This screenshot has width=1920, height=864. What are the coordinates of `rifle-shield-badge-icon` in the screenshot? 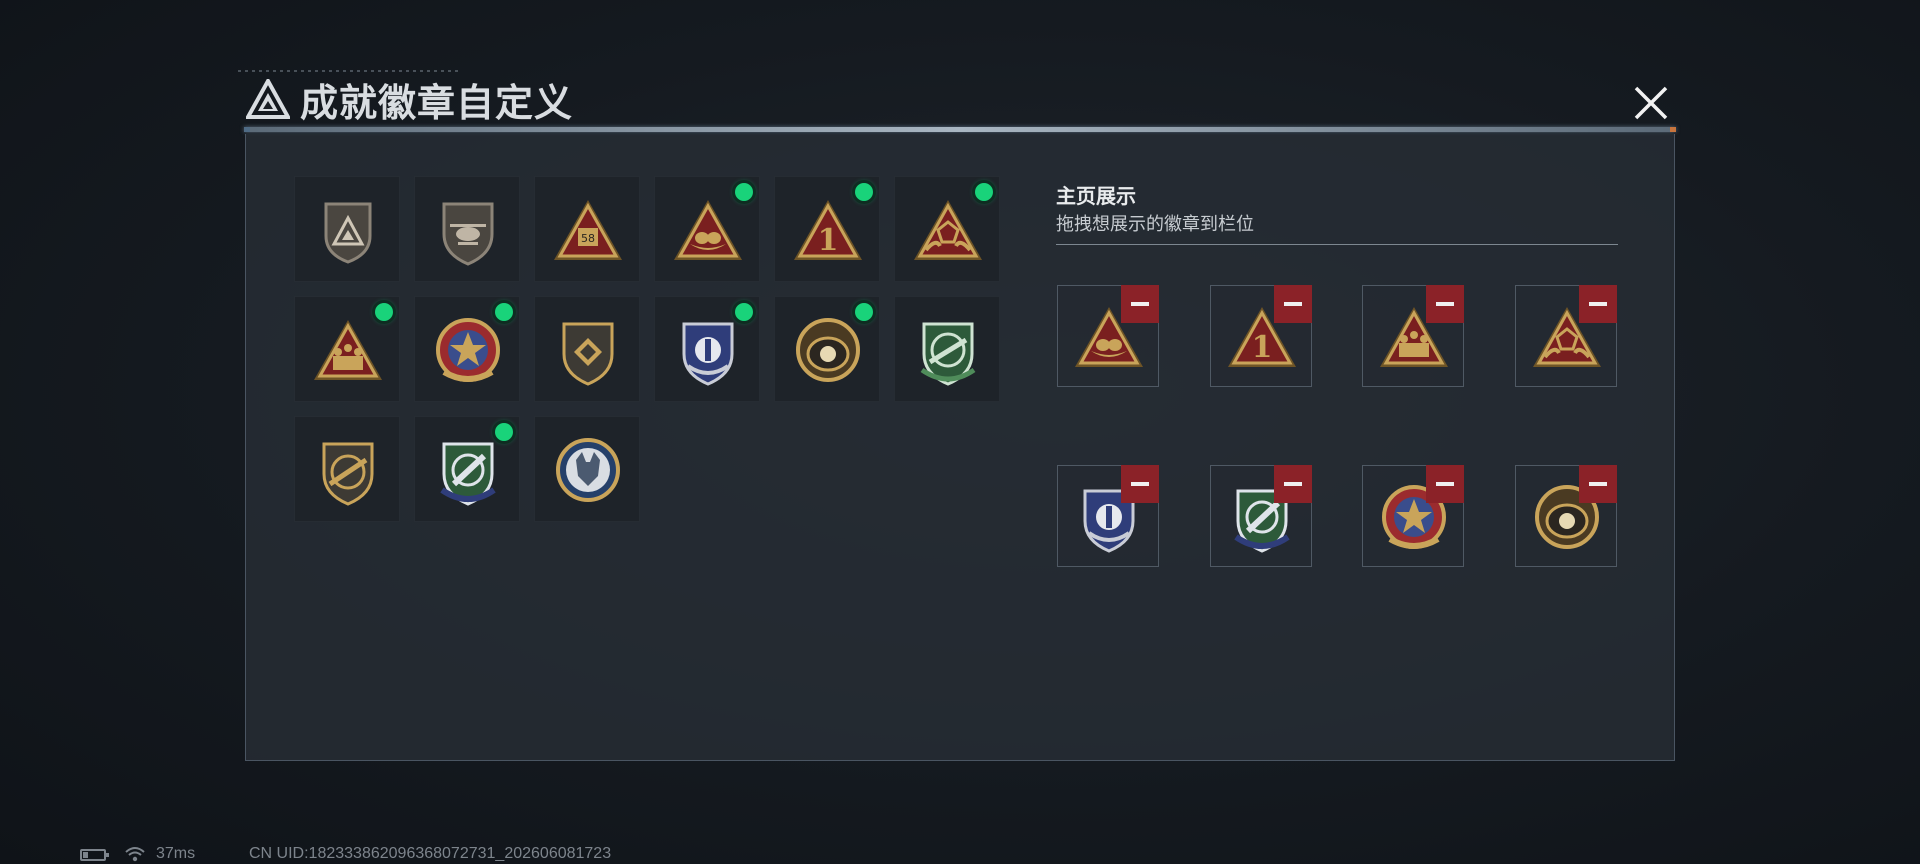 It's located at (348, 474).